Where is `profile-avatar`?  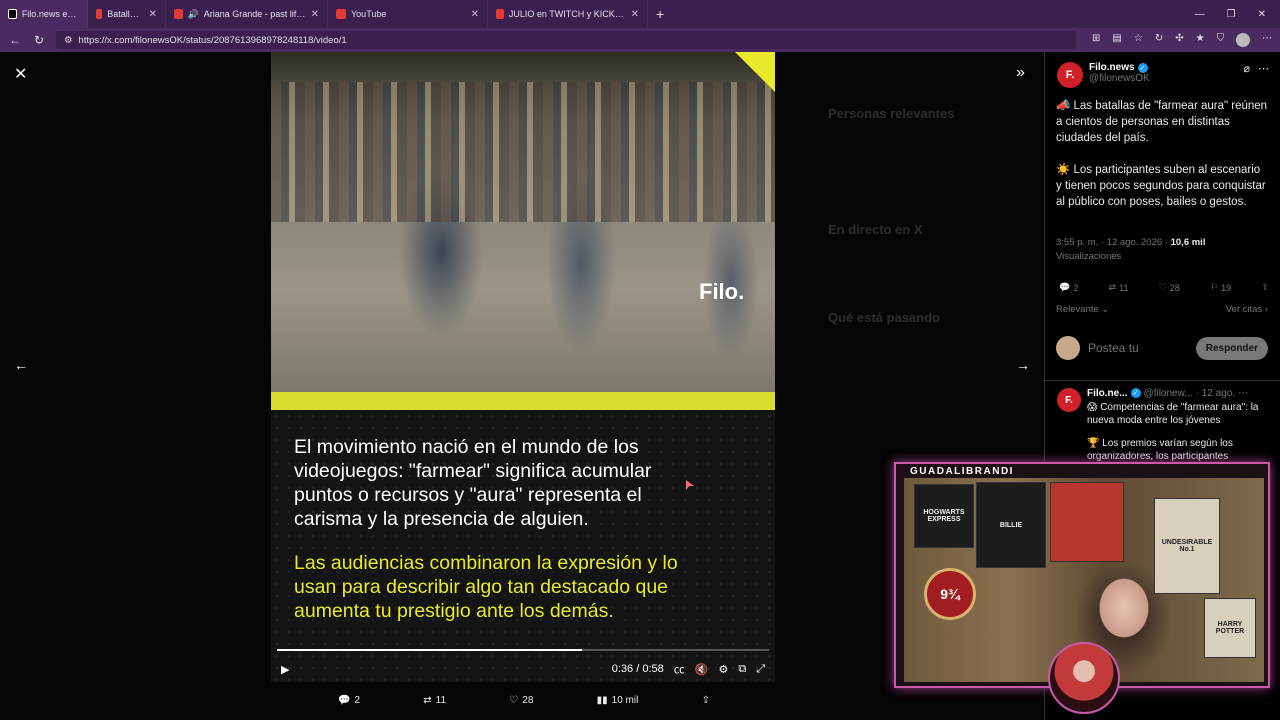 profile-avatar is located at coordinates (1243, 40).